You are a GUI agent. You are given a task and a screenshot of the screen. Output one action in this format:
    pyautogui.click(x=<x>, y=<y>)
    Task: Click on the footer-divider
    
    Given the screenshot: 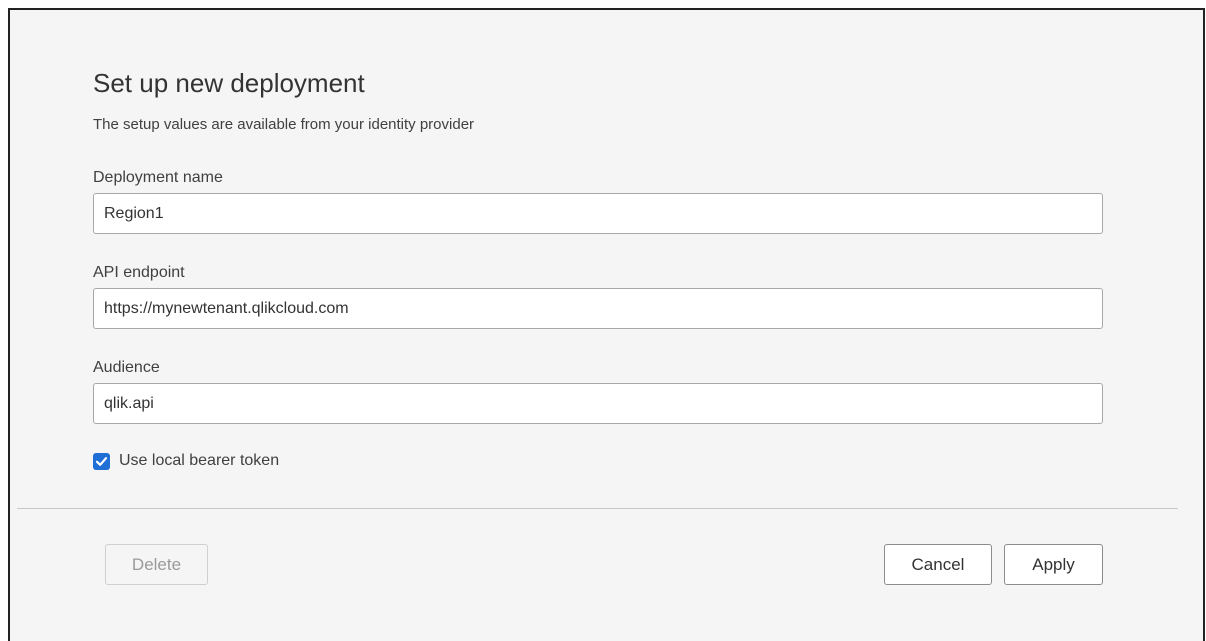 What is the action you would take?
    pyautogui.click(x=597, y=508)
    